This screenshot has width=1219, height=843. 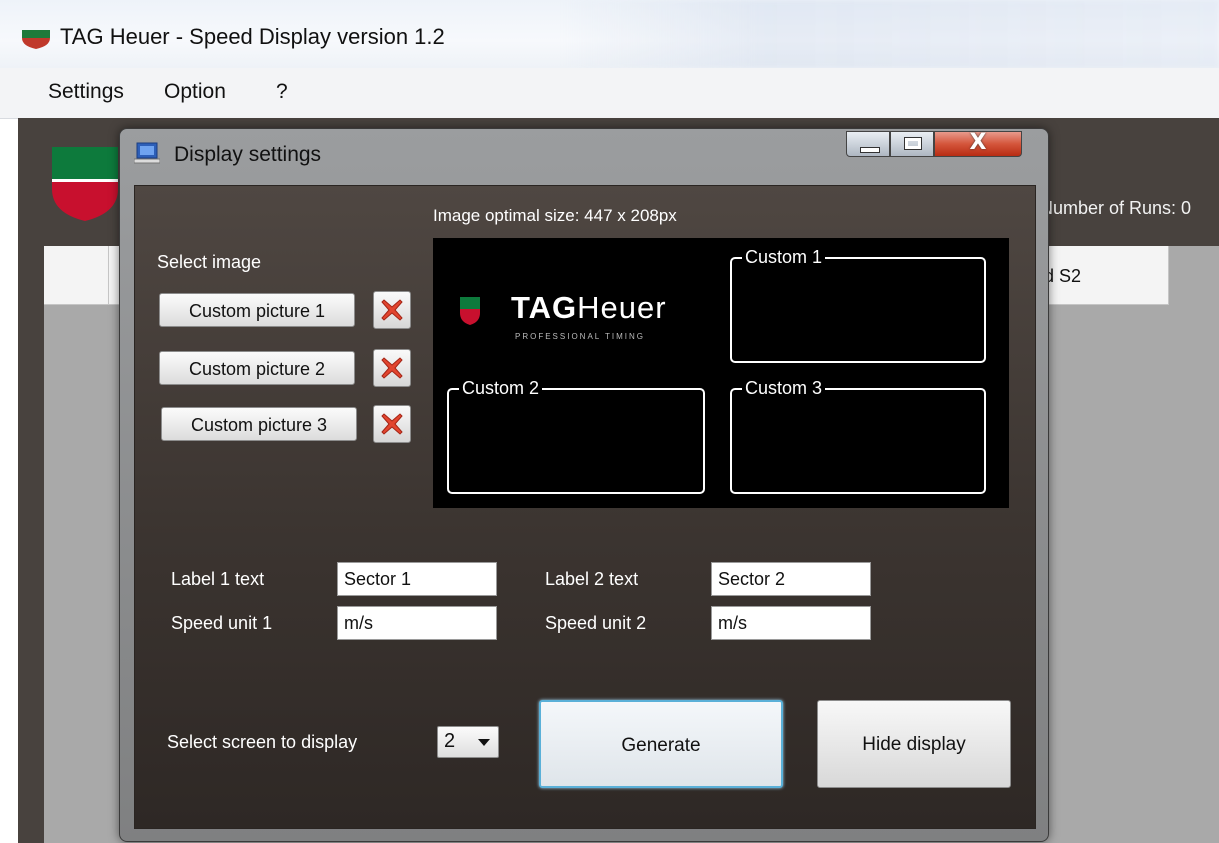 I want to click on screen-select-caption: Select screen to display, so click(x=262, y=742).